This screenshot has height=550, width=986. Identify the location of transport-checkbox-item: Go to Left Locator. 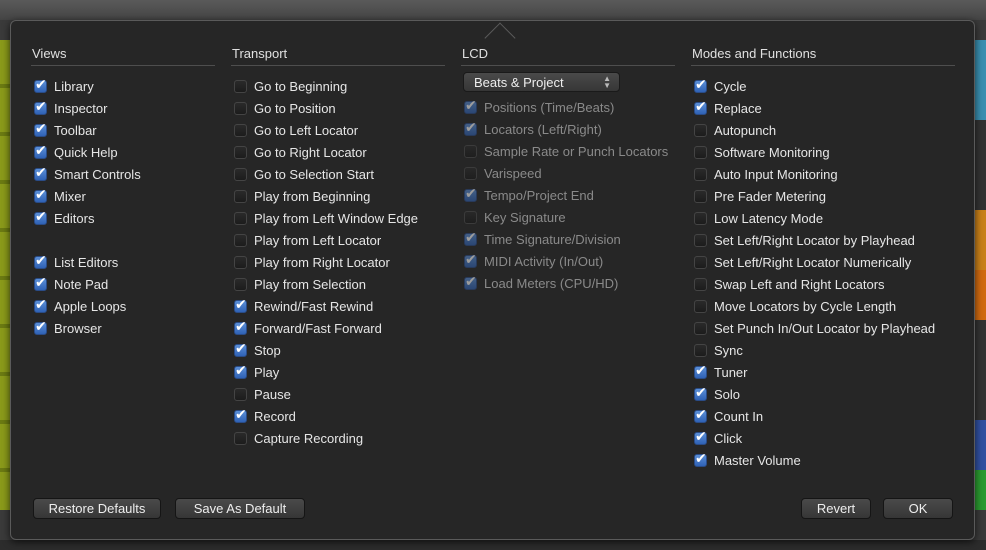
(338, 130).